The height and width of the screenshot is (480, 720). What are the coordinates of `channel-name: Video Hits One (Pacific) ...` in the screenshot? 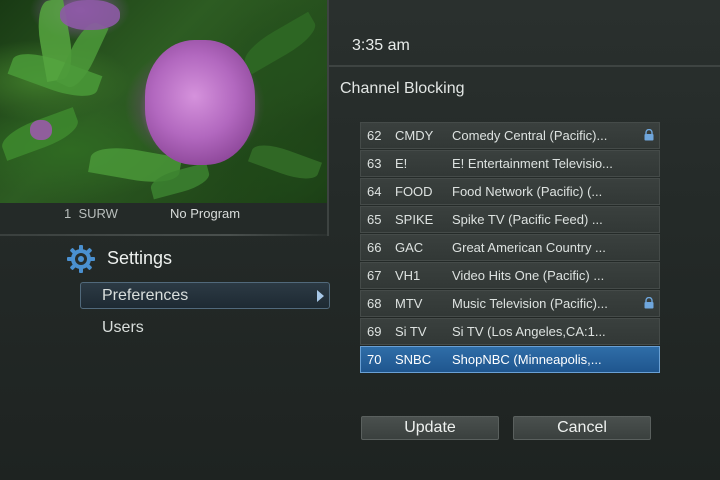 It's located at (528, 275).